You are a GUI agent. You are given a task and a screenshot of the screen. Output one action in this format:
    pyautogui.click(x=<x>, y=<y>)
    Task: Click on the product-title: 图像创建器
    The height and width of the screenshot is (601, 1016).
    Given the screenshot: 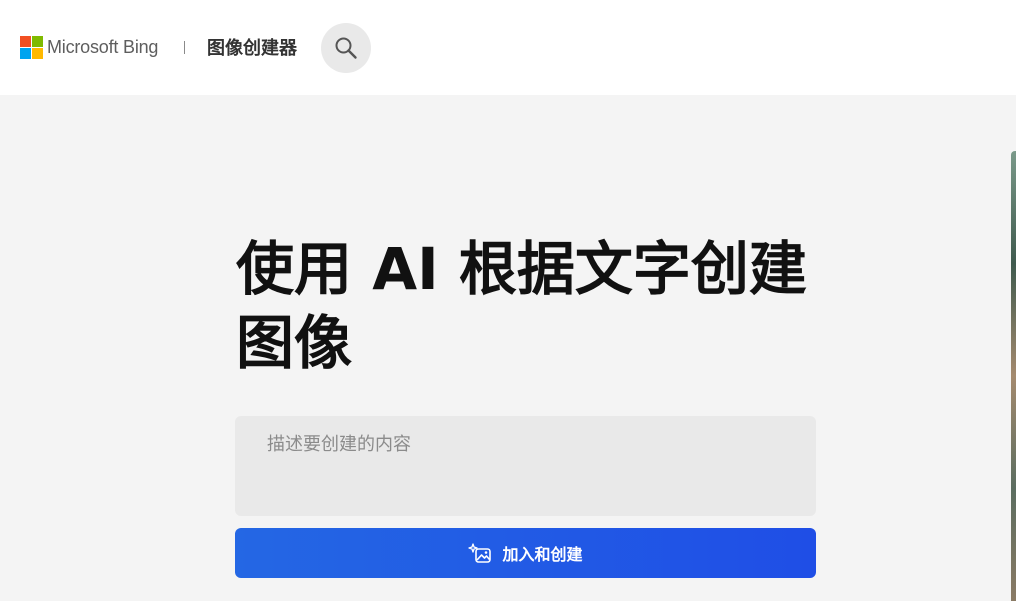 What is the action you would take?
    pyautogui.click(x=252, y=47)
    